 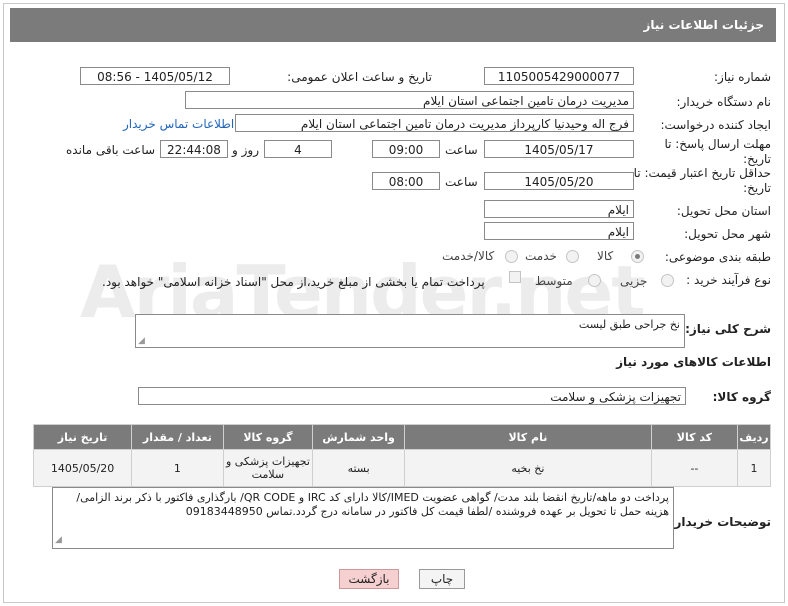 What do you see at coordinates (741, 397) in the screenshot?
I see `goods-group-label: گروه کالا:` at bounding box center [741, 397].